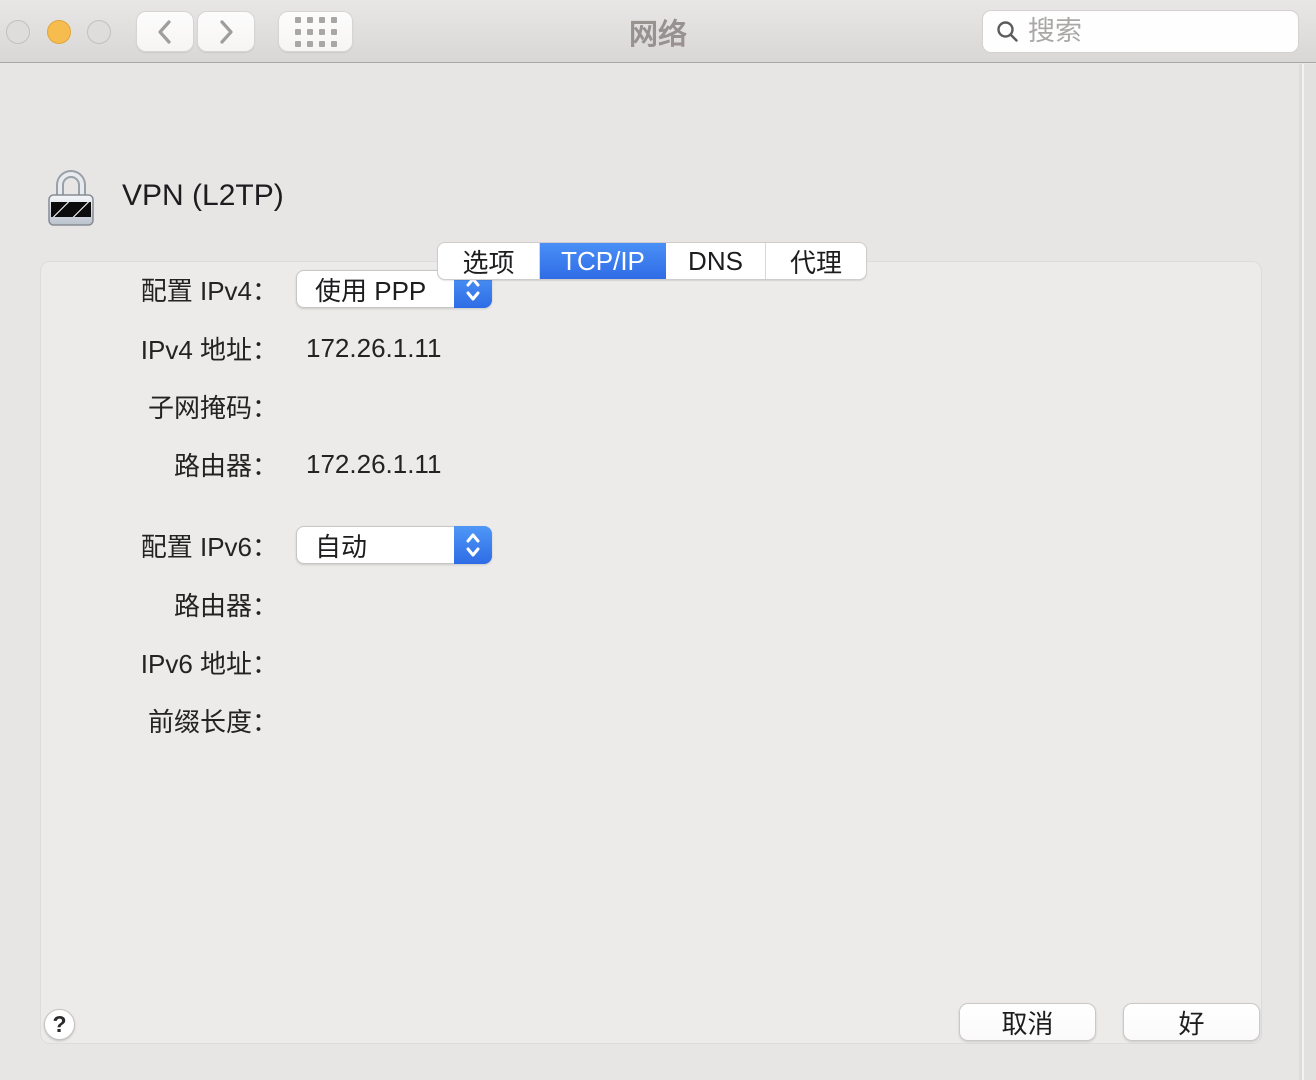  I want to click on configure-ipv4-label: 配置 IPv4：, so click(209, 290).